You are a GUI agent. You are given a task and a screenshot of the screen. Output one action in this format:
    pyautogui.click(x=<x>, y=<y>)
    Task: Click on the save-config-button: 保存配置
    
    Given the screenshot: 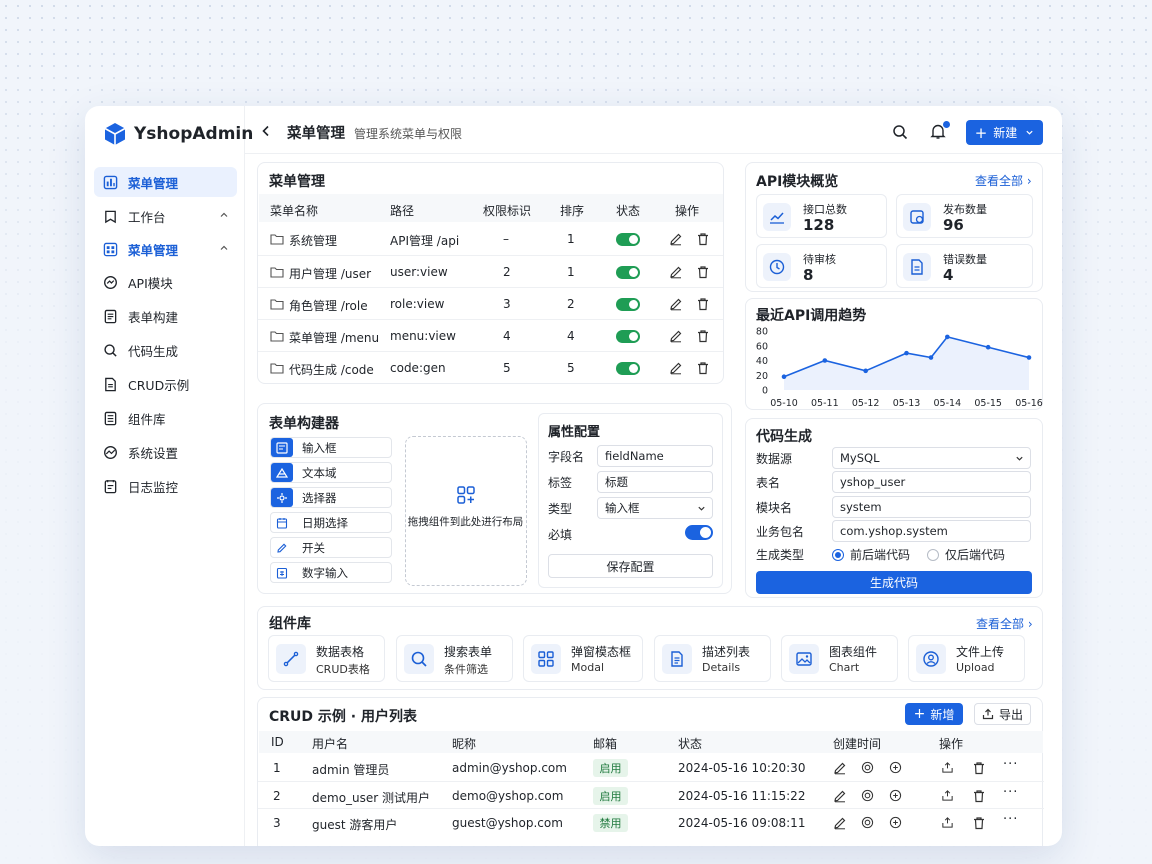 What is the action you would take?
    pyautogui.click(x=630, y=566)
    